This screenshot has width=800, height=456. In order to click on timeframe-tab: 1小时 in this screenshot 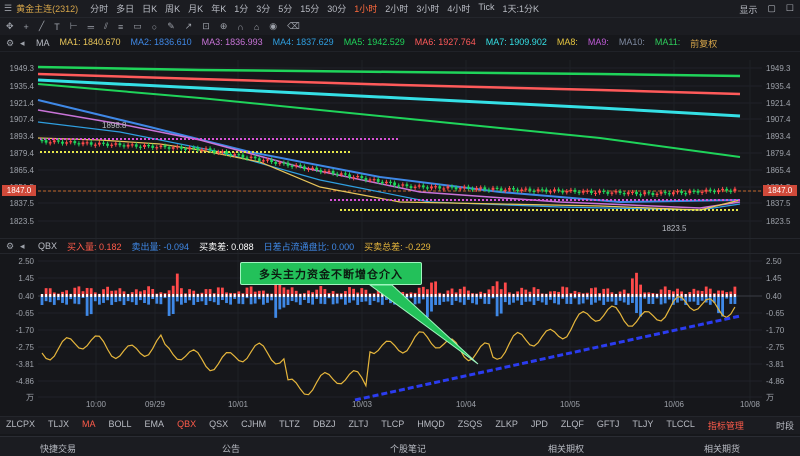, I will do `click(365, 8)`.